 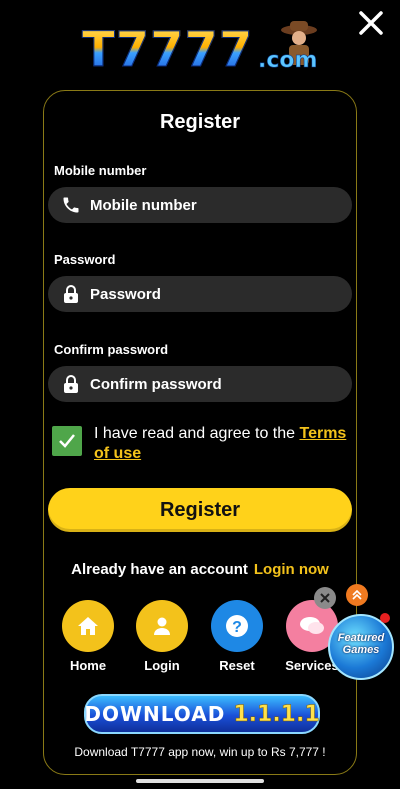 I want to click on login-now-link: Login now, so click(x=291, y=569).